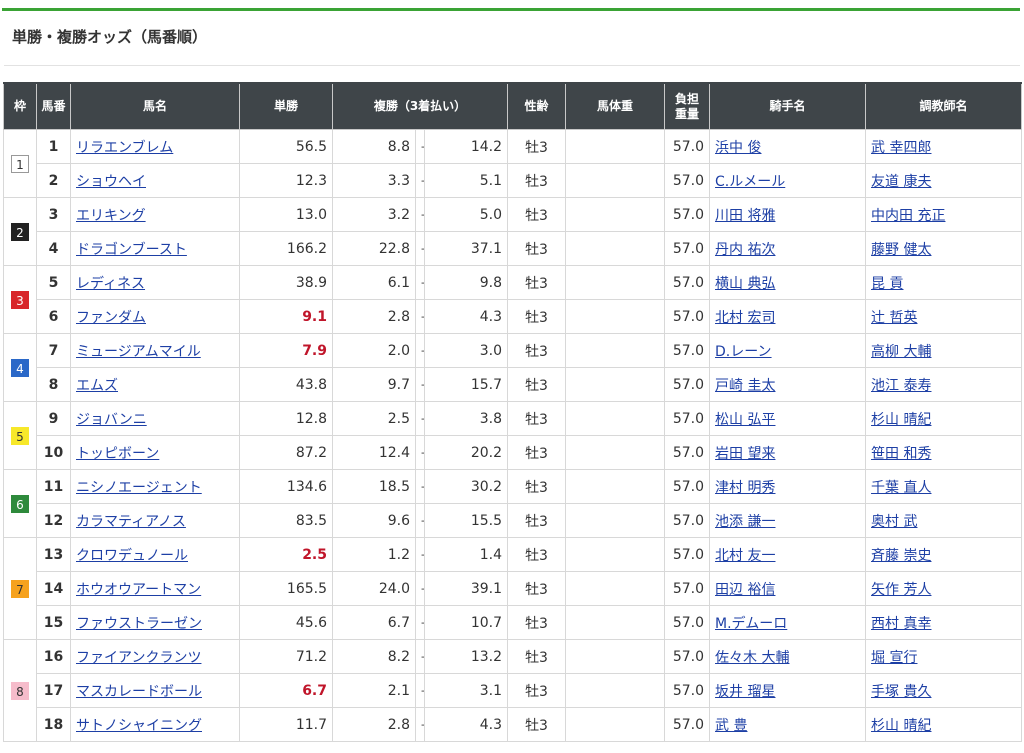 The height and width of the screenshot is (753, 1024). Describe the element at coordinates (138, 352) in the screenshot. I see `horse-name-link: ミュージアムマイル` at that location.